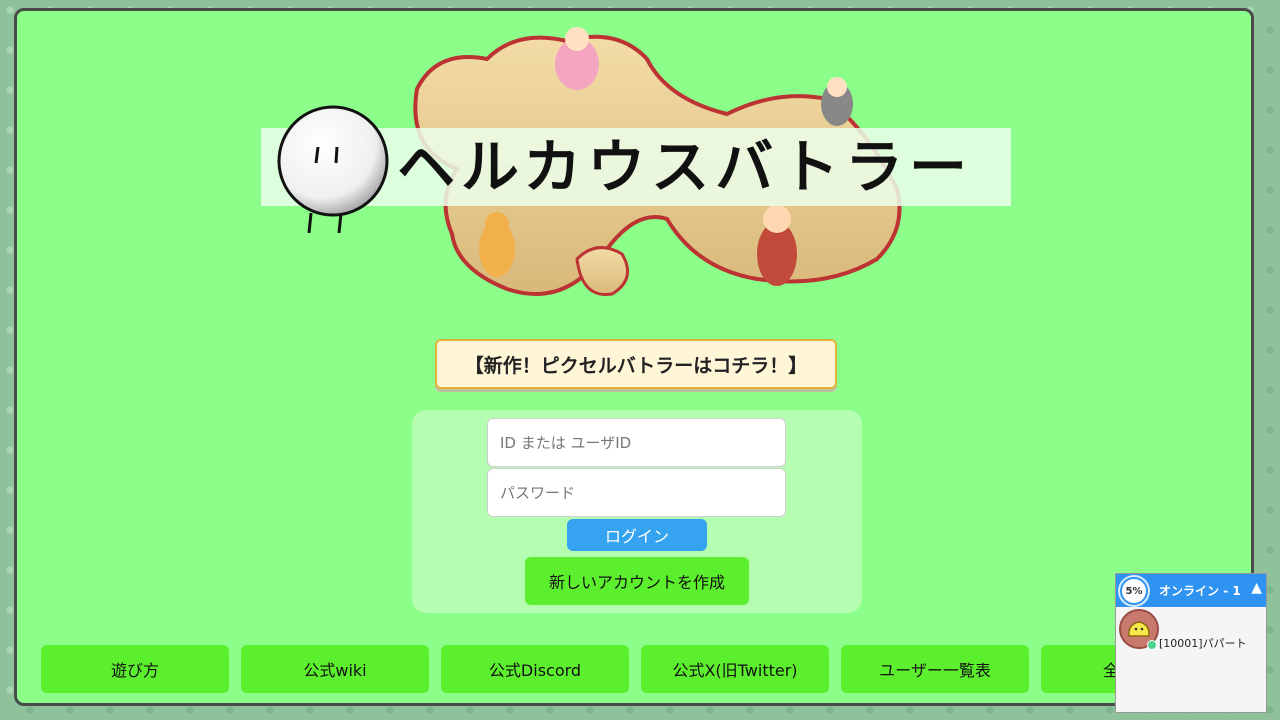 The height and width of the screenshot is (720, 1280). I want to click on nav-official-x: 公式X(旧Twitter), so click(735, 669).